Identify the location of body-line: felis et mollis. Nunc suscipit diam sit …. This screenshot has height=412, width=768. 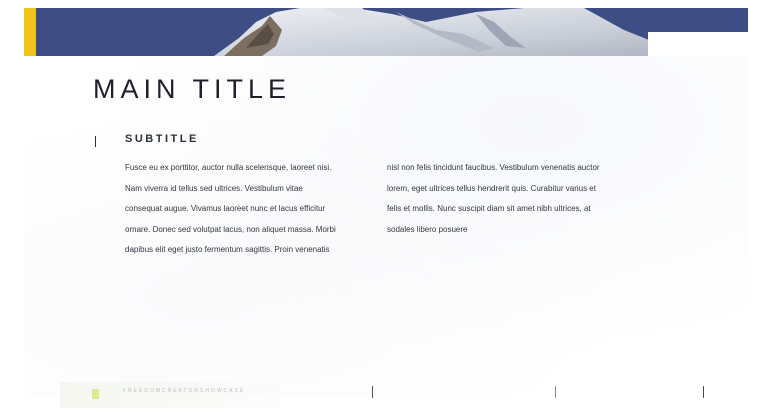
(489, 209).